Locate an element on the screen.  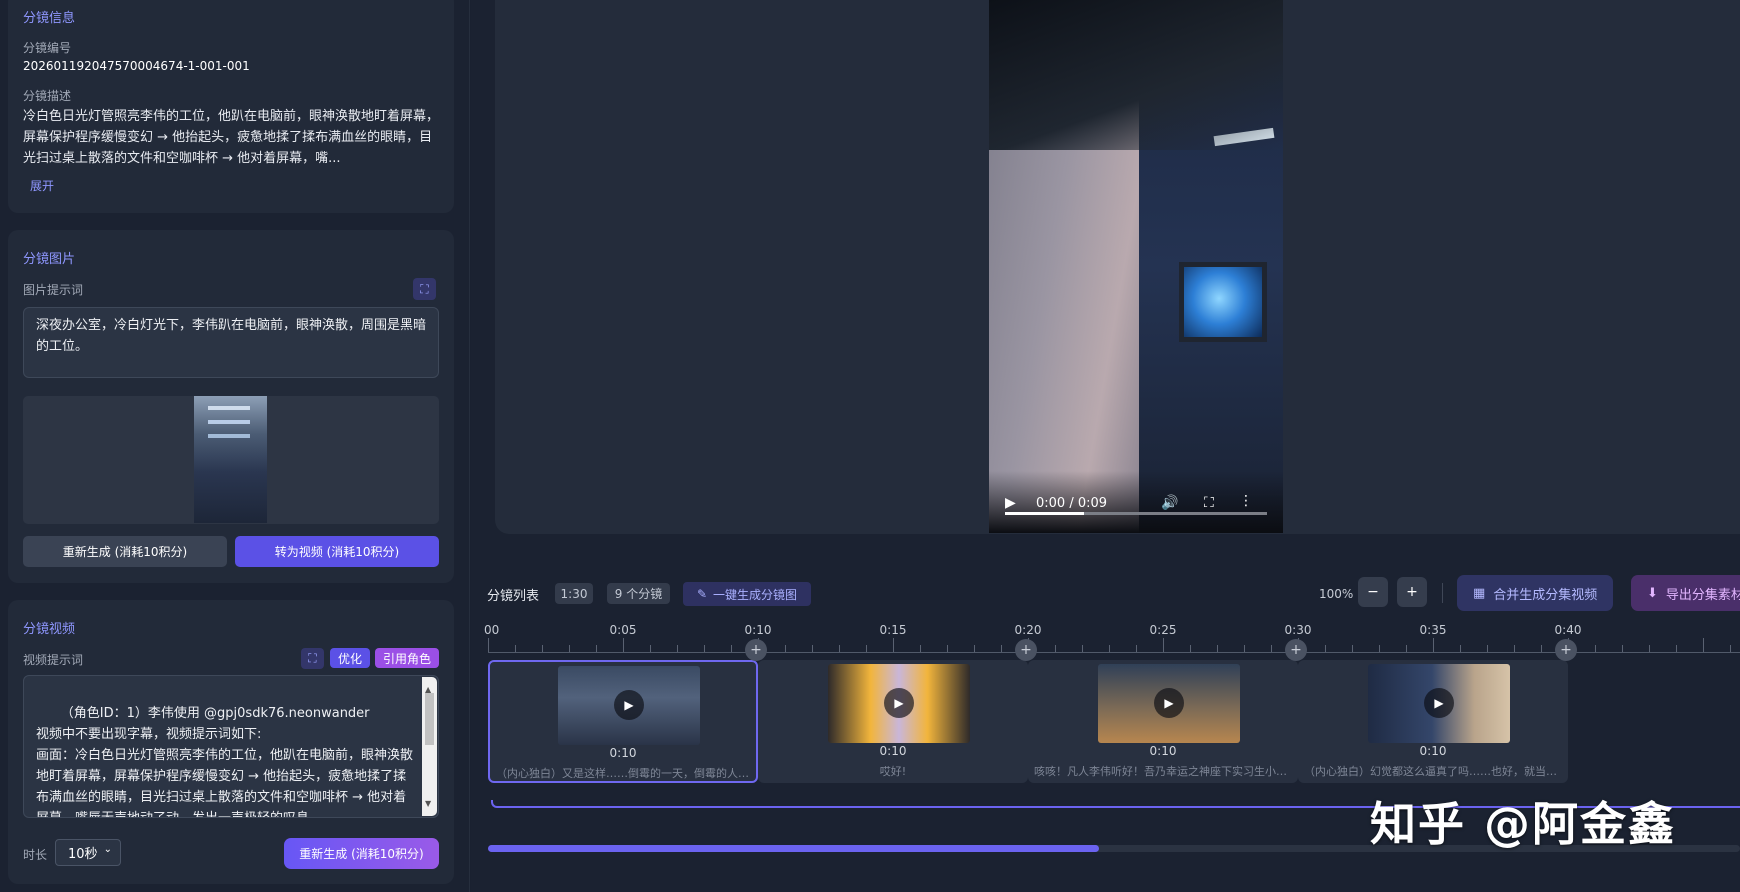
expand-image-prompt-icon: ⛶ is located at coordinates (424, 289).